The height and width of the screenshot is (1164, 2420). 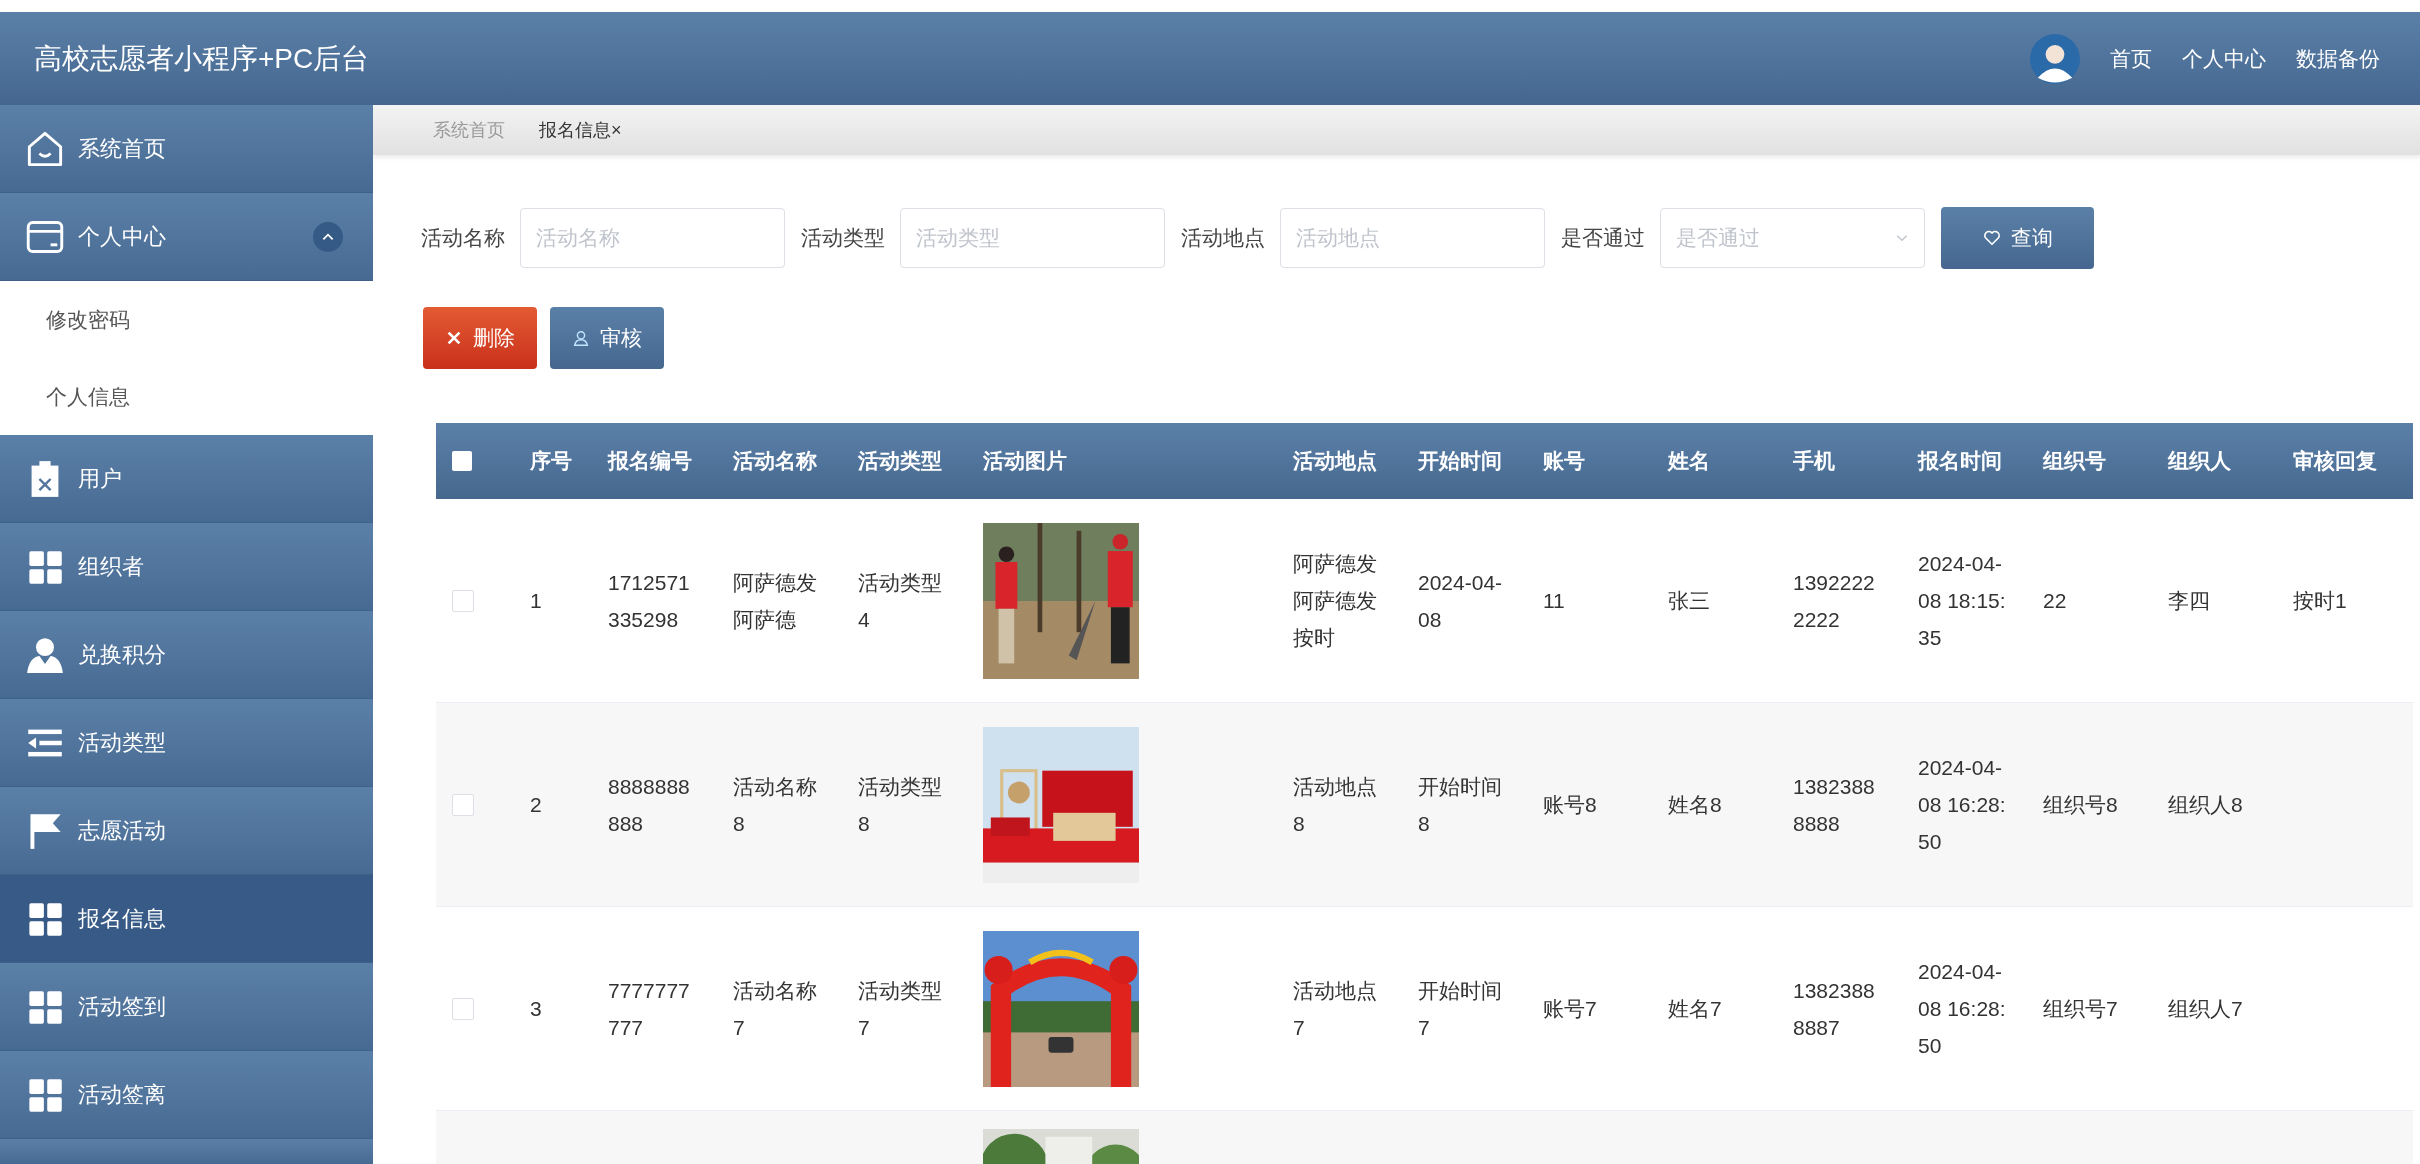 I want to click on sidebar-item: 系统首页, so click(x=186, y=149).